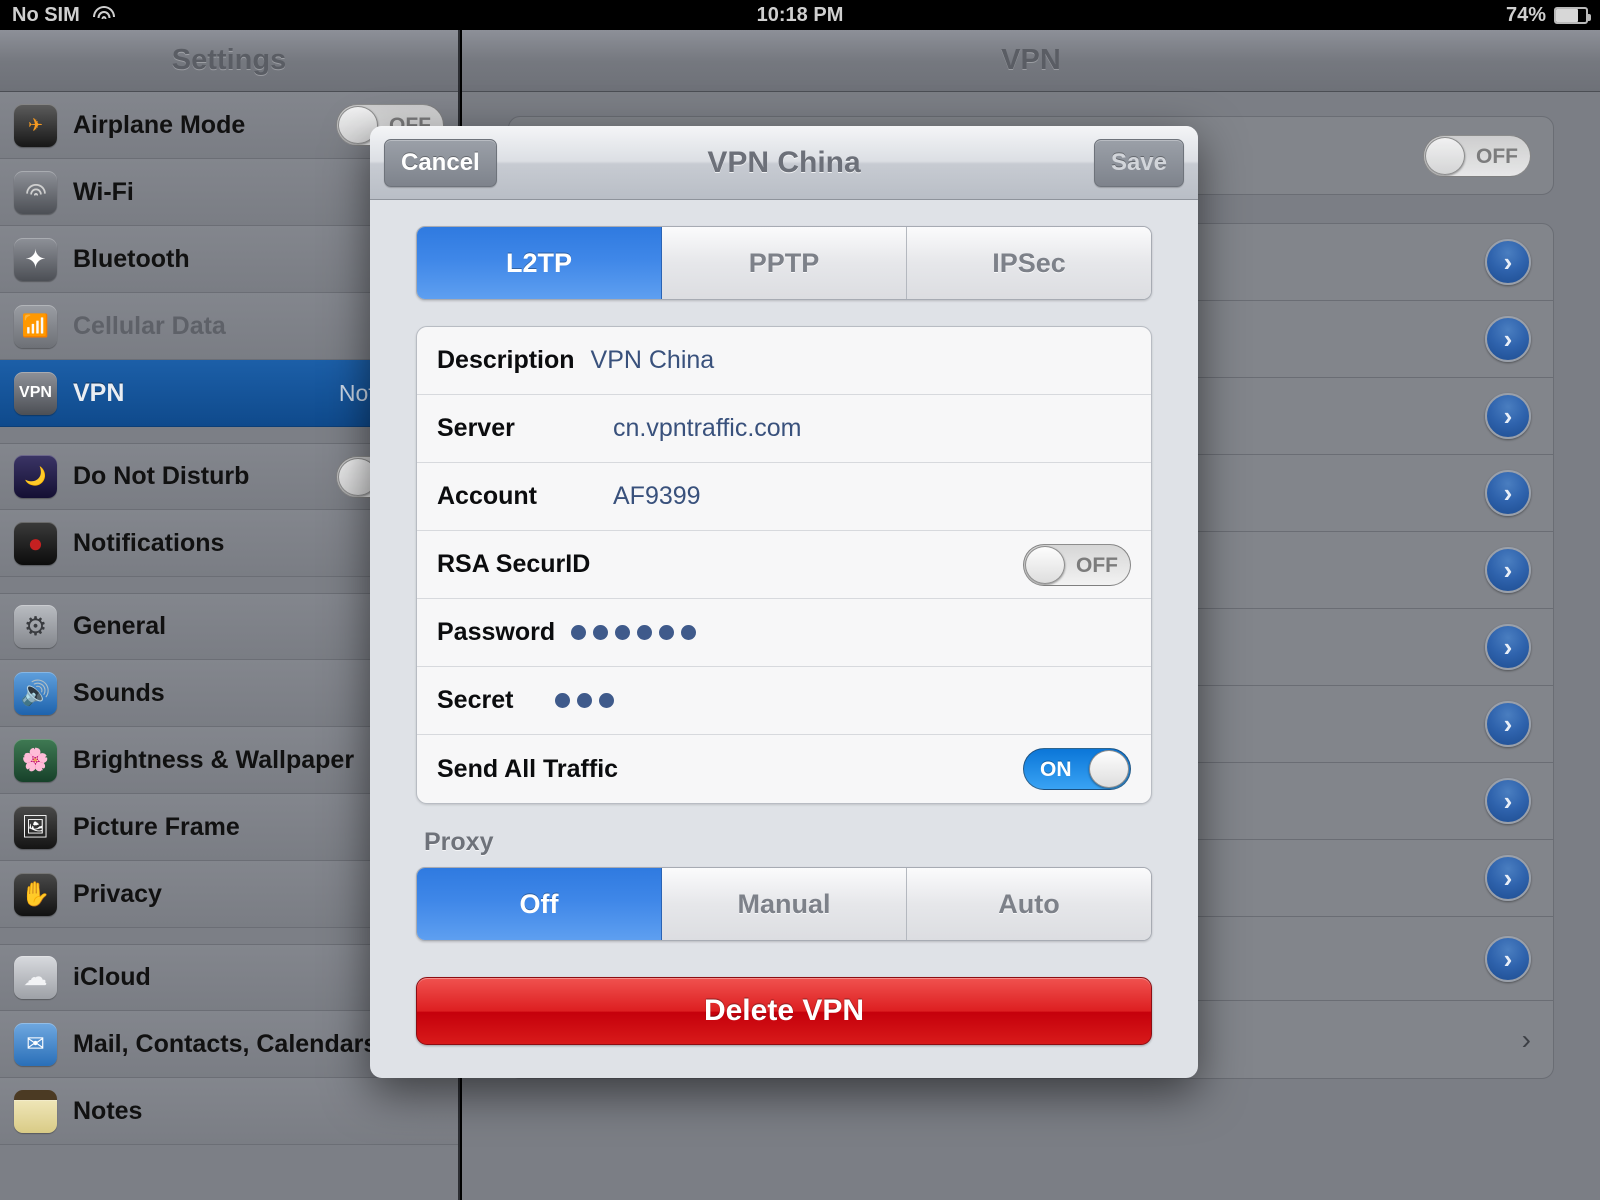  I want to click on sidebar-item-label: Cellular Data, so click(149, 325).